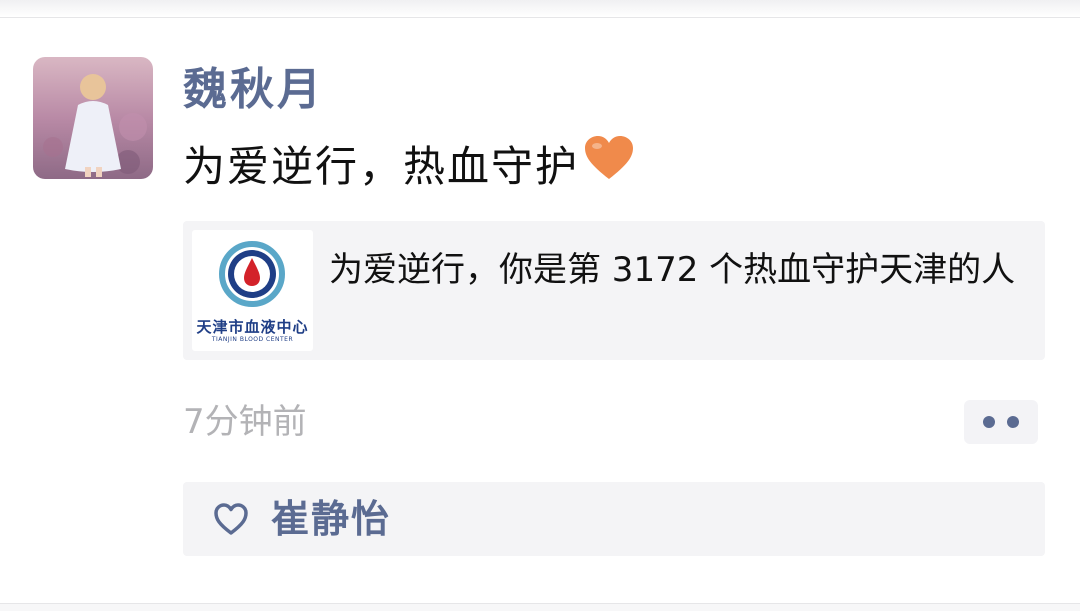 The image size is (1080, 611). Describe the element at coordinates (231, 521) in the screenshot. I see `like-heart-icon` at that location.